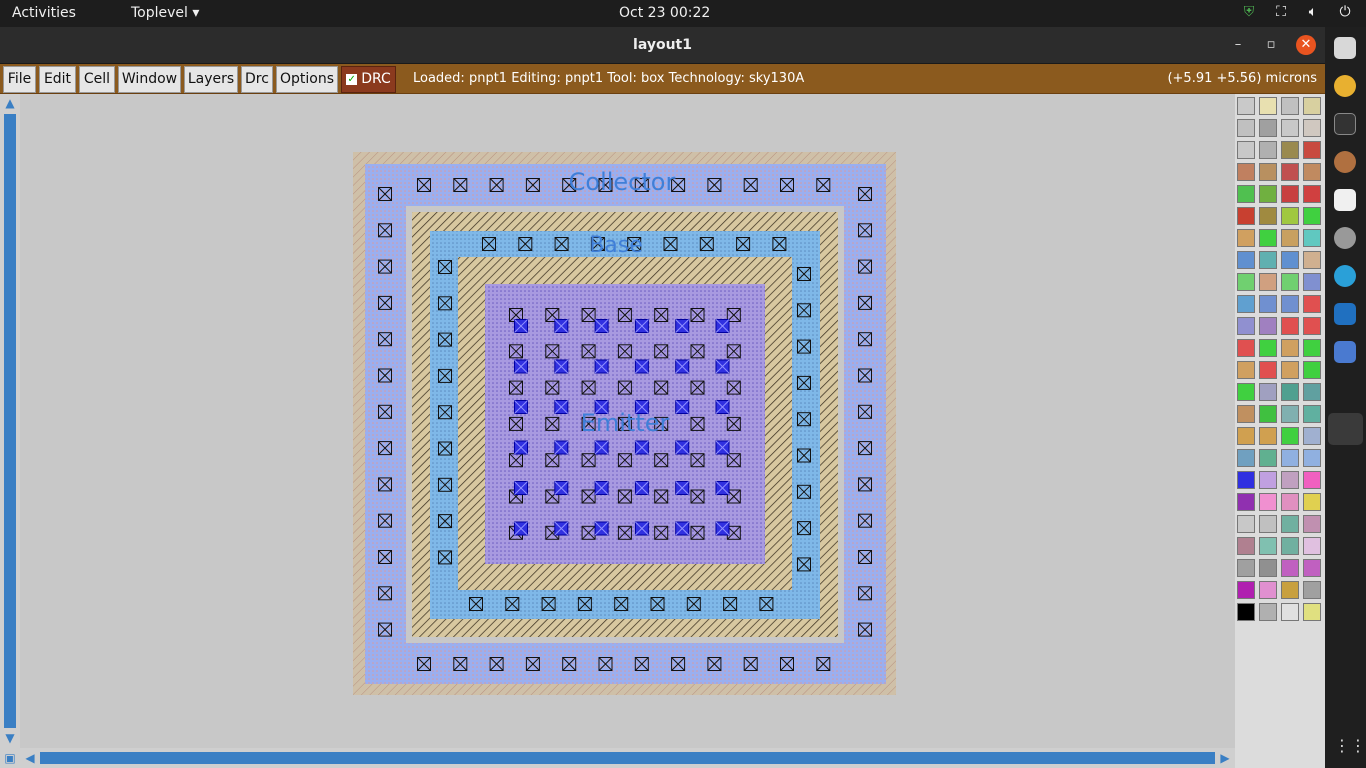 This screenshot has width=1366, height=768. I want to click on scroll-up-icon: ▲, so click(10, 103).